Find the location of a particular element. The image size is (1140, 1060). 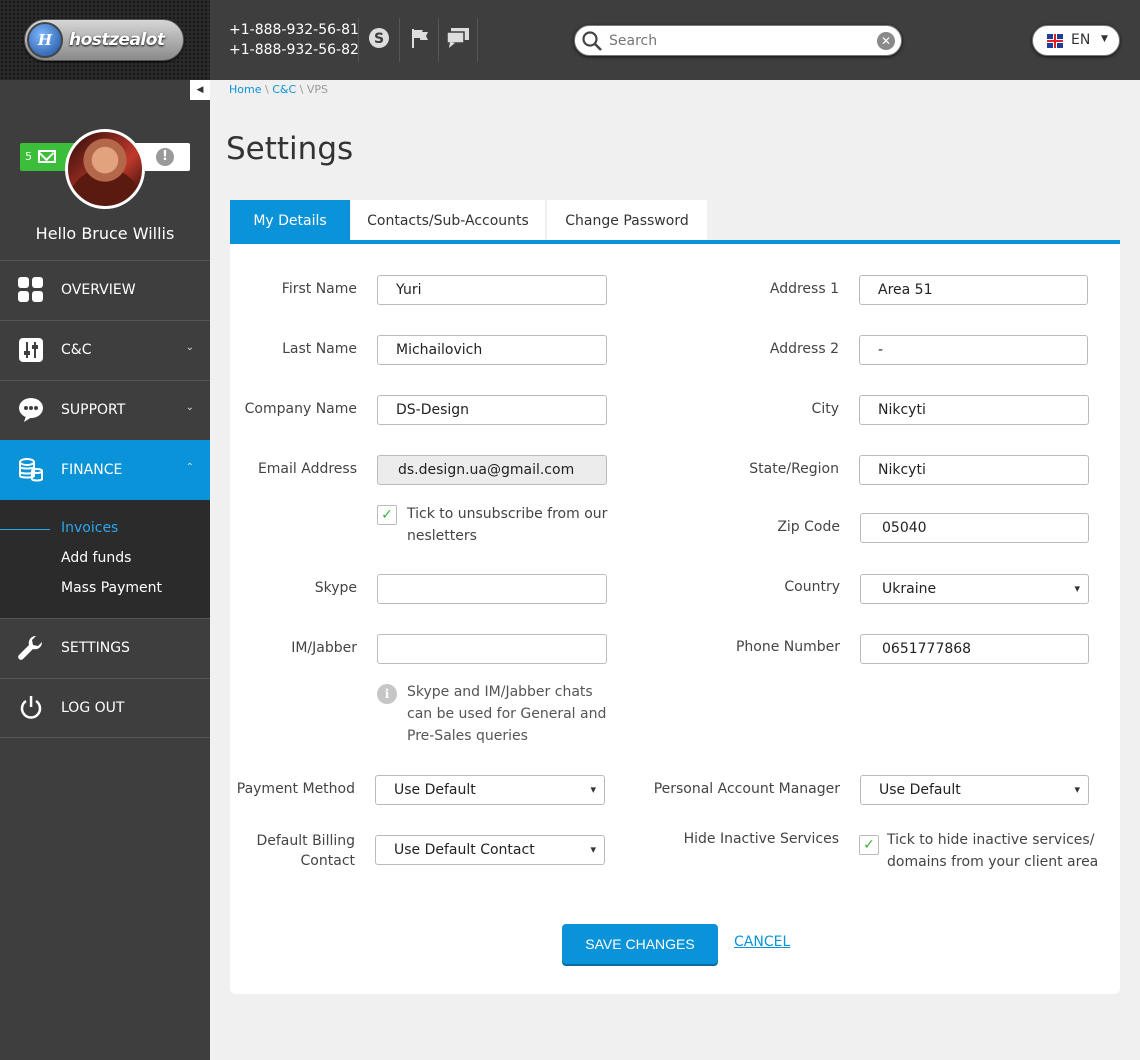

city-input: Nikcyti is located at coordinates (974, 410).